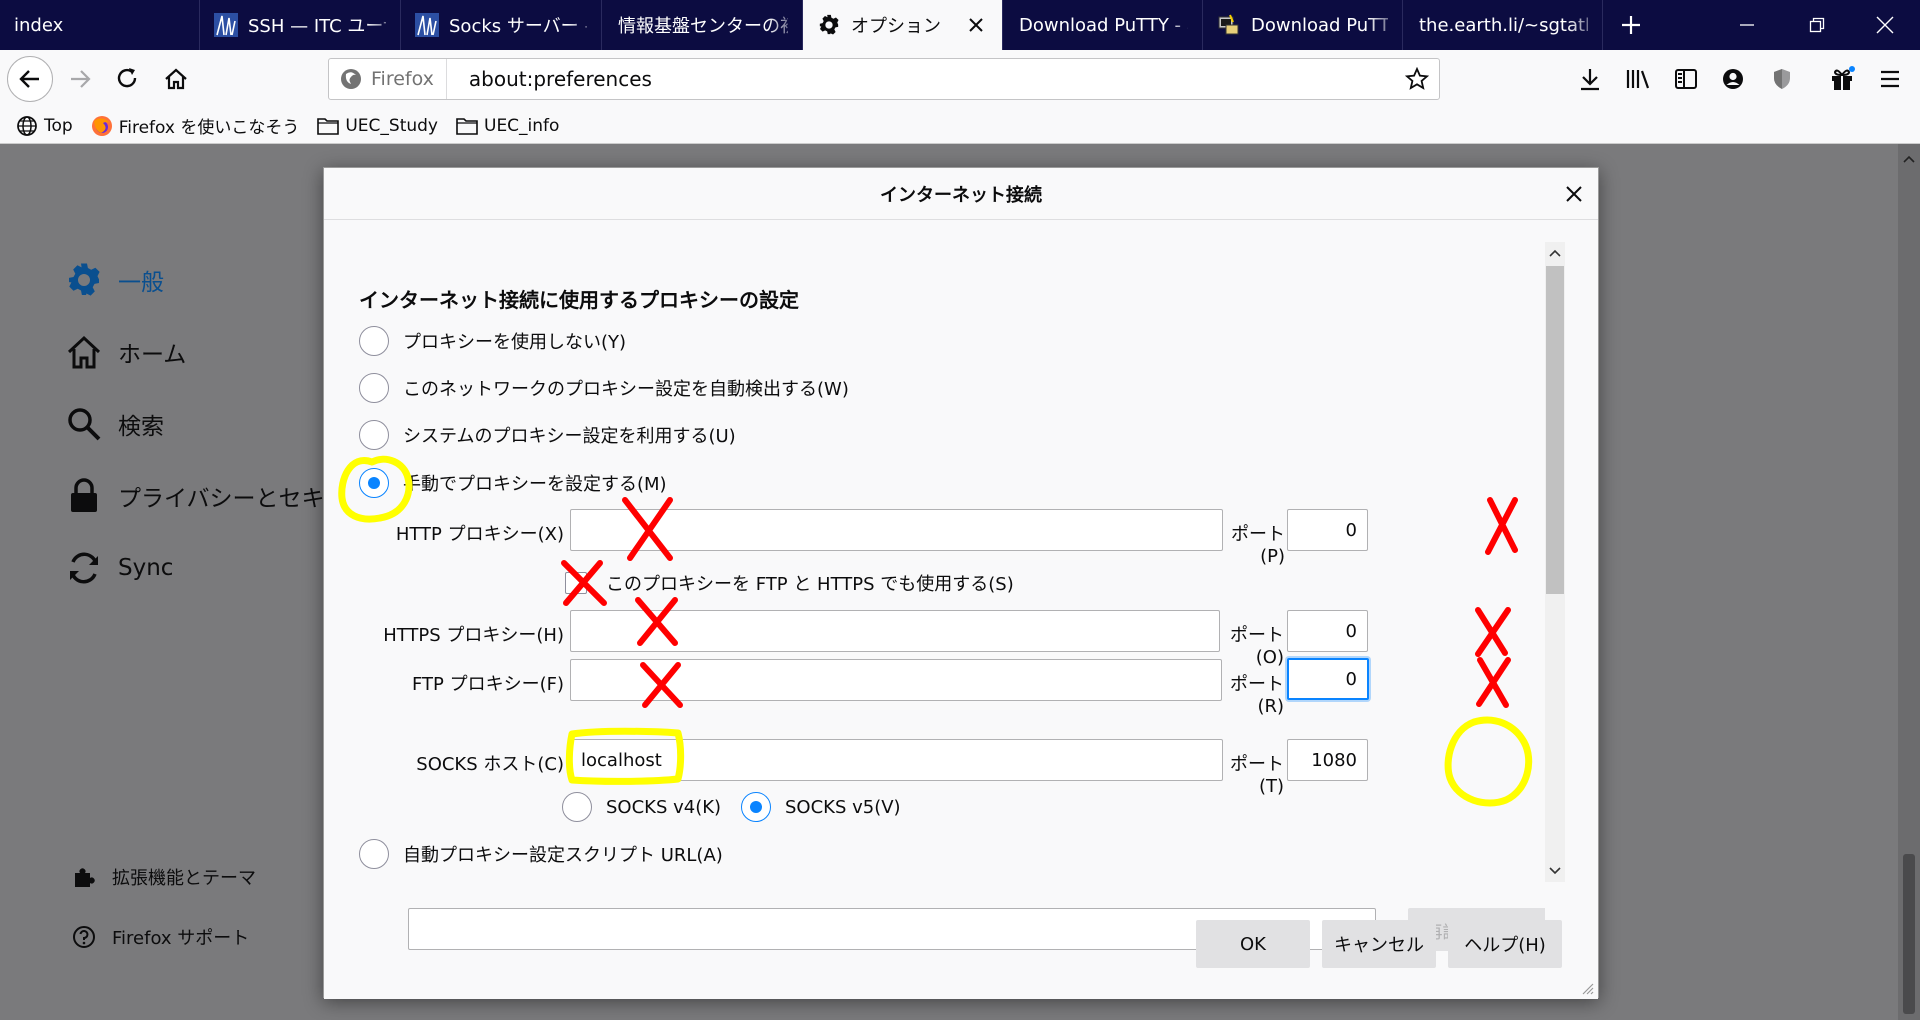 This screenshot has width=1920, height=1020. I want to click on scroll-down-button, so click(1555, 871).